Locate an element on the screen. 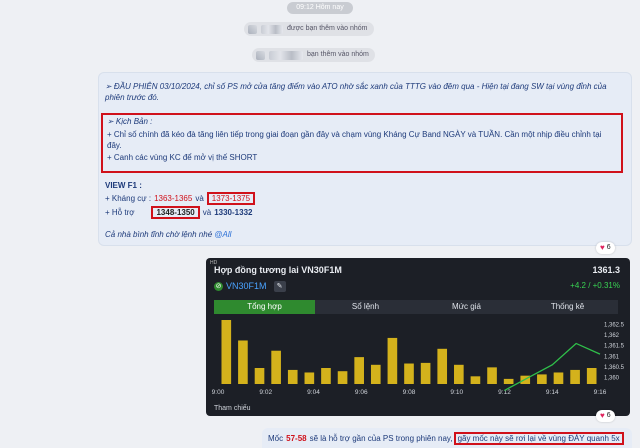 The image size is (640, 448). x-tick-label: 9:16 is located at coordinates (600, 392).